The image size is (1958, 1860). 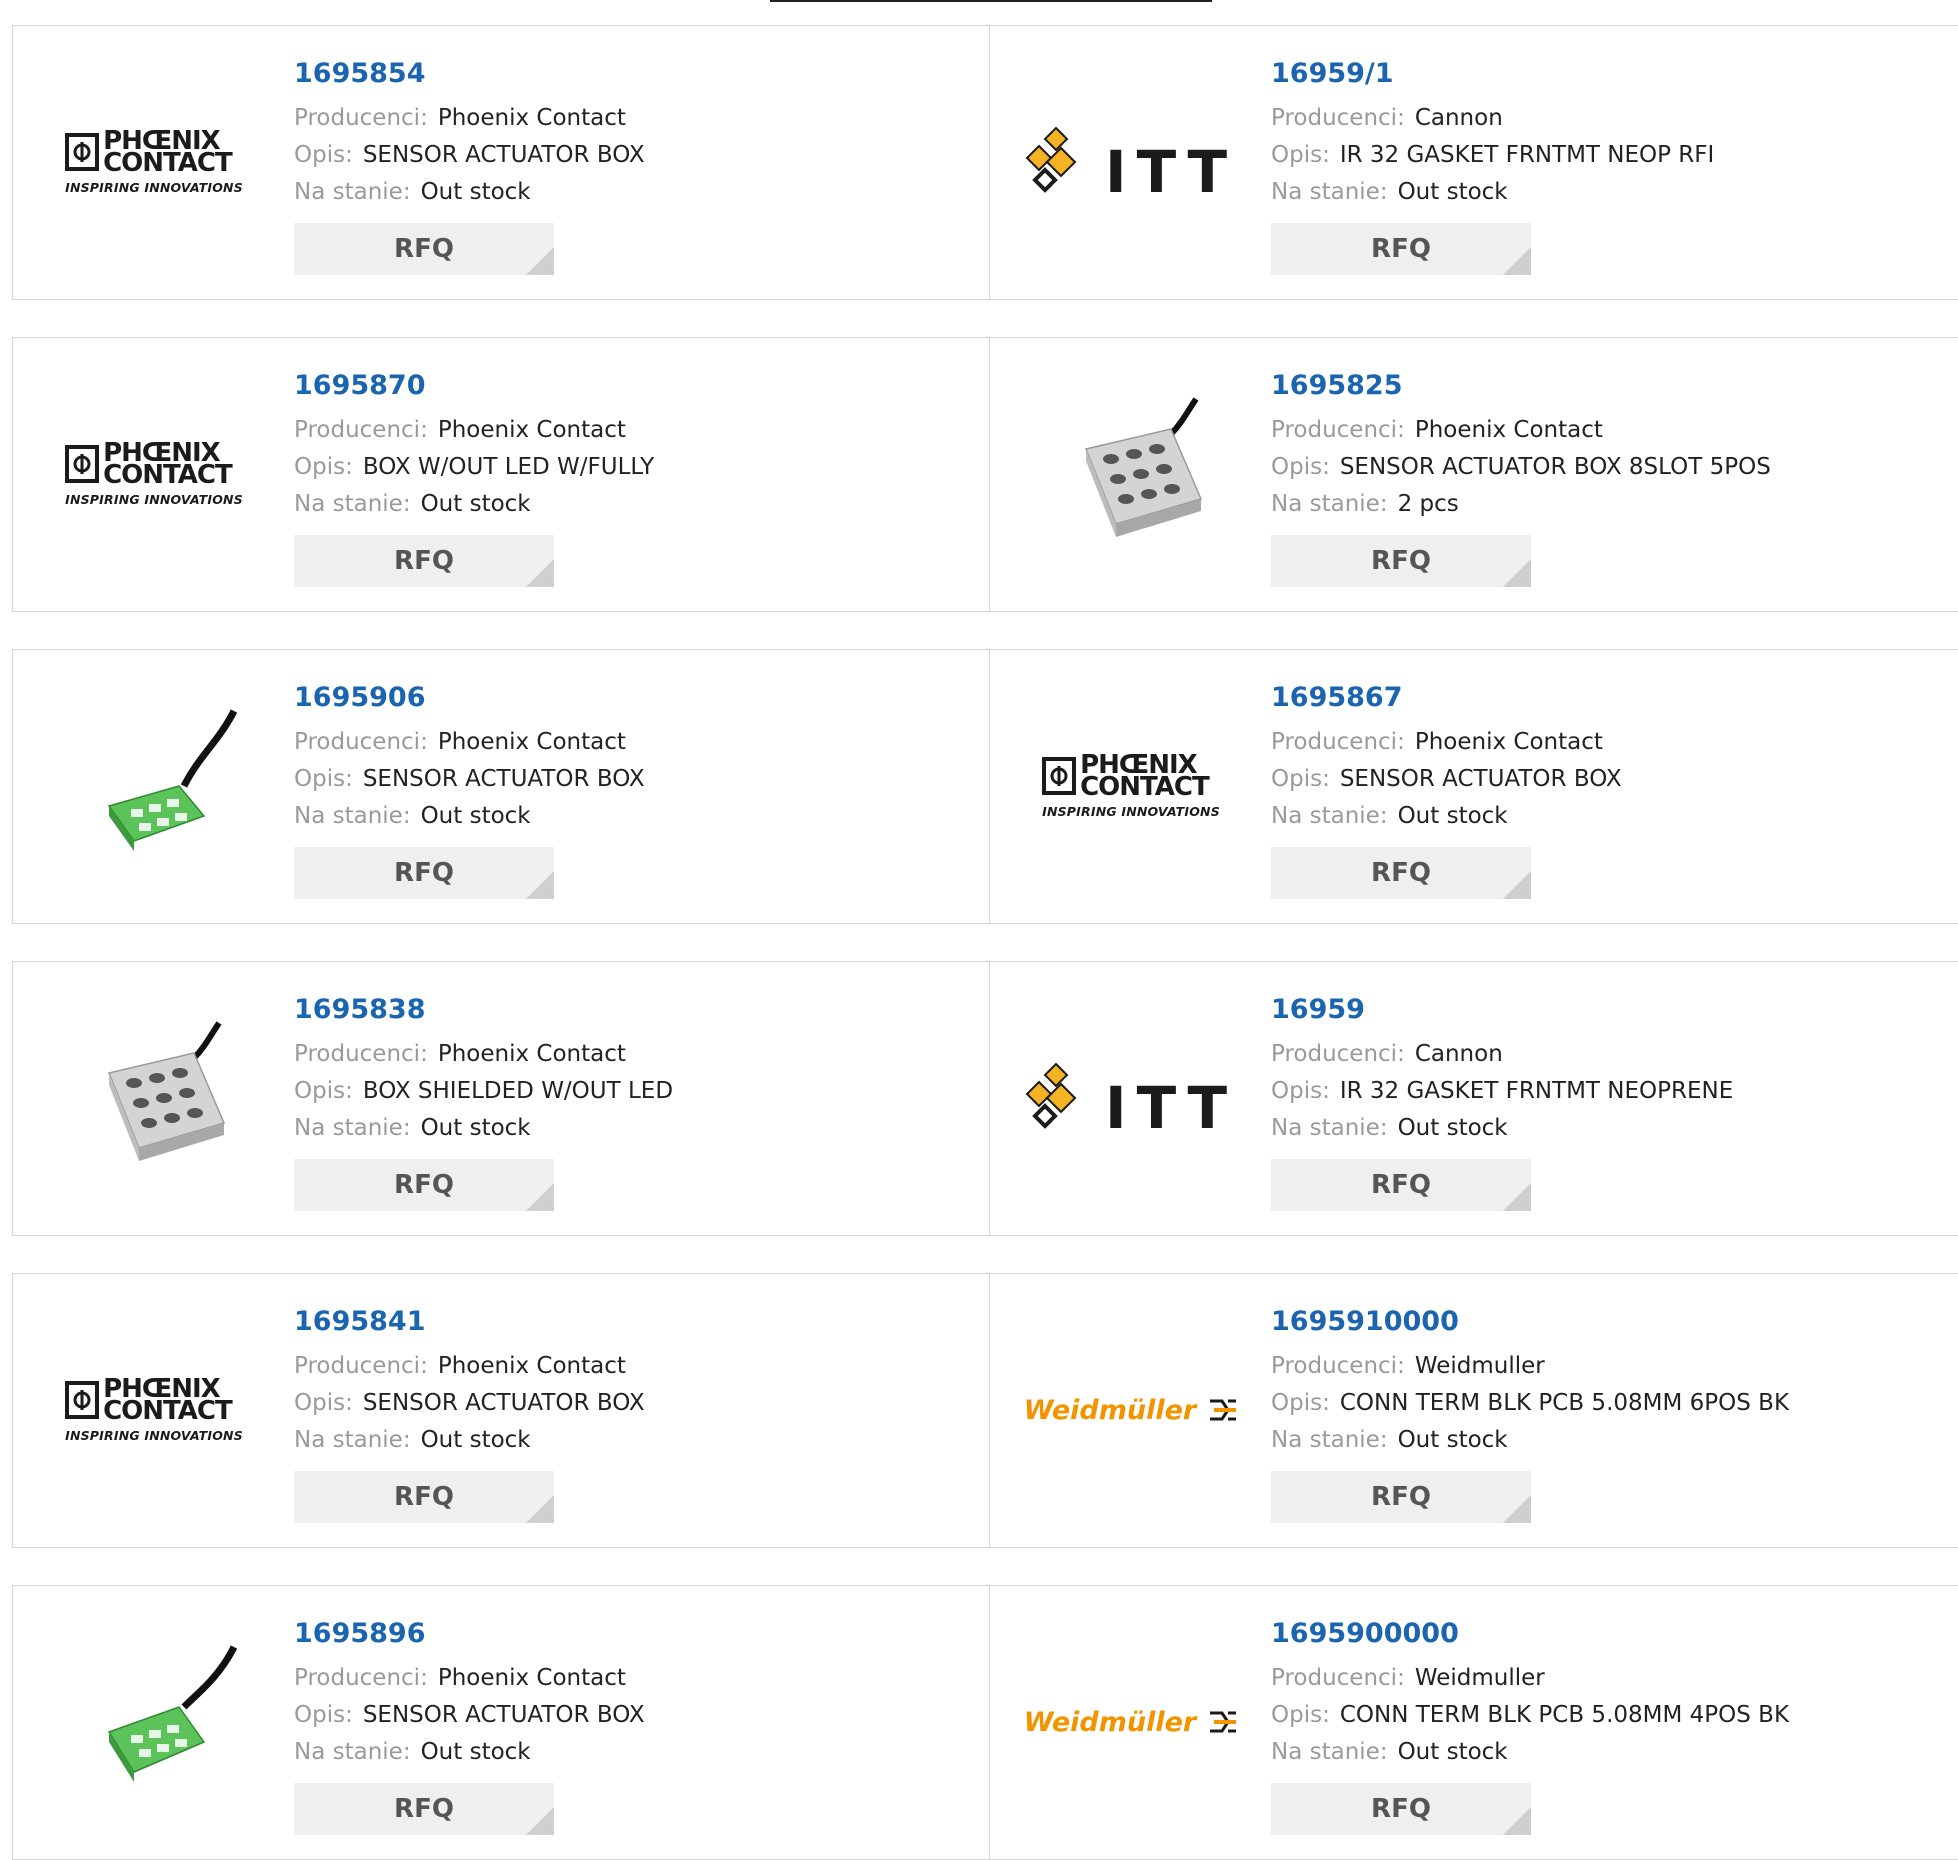 What do you see at coordinates (1458, 1054) in the screenshot?
I see `manufacturer-value: Cannon` at bounding box center [1458, 1054].